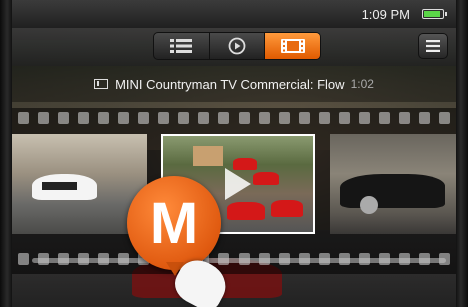 This screenshot has height=307, width=468. I want to click on badge-letter: M, so click(174, 223).